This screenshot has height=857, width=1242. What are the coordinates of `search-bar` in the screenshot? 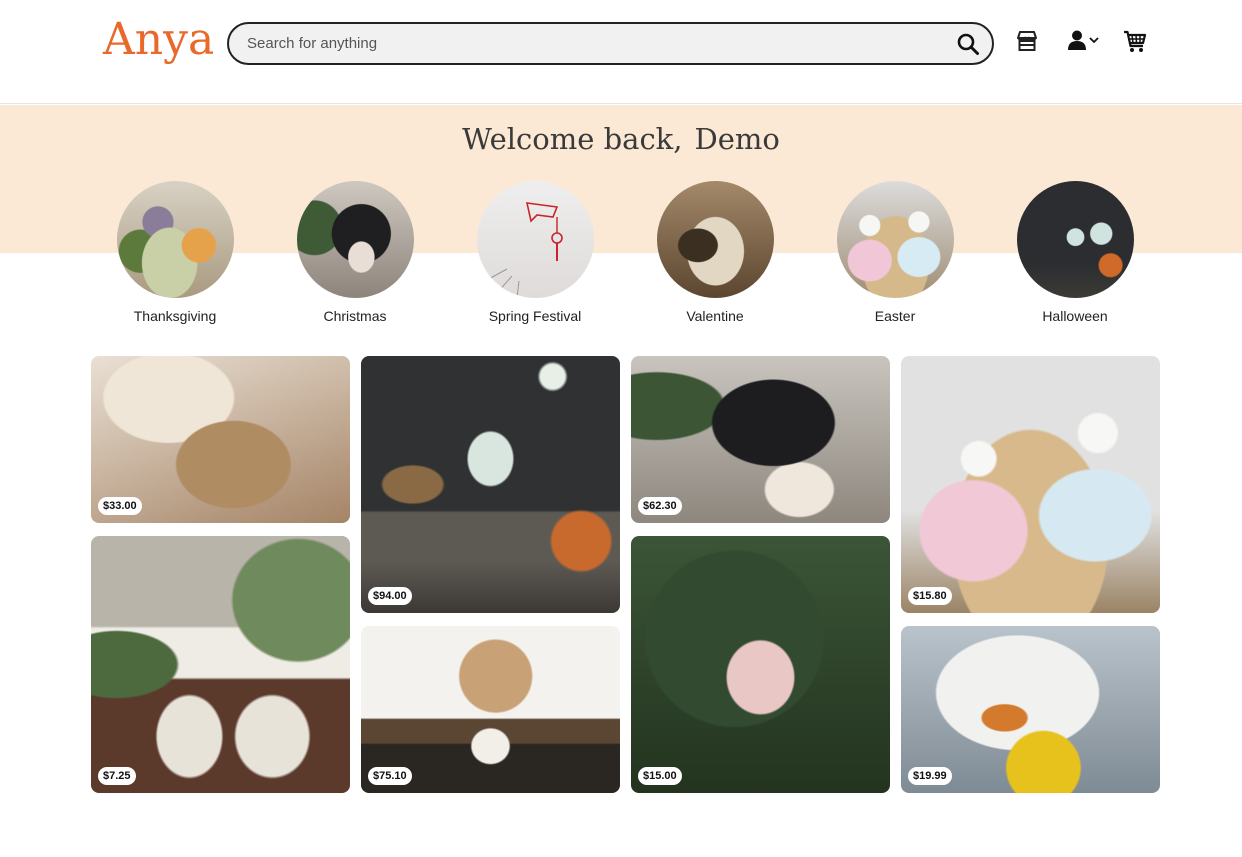 It's located at (610, 43).